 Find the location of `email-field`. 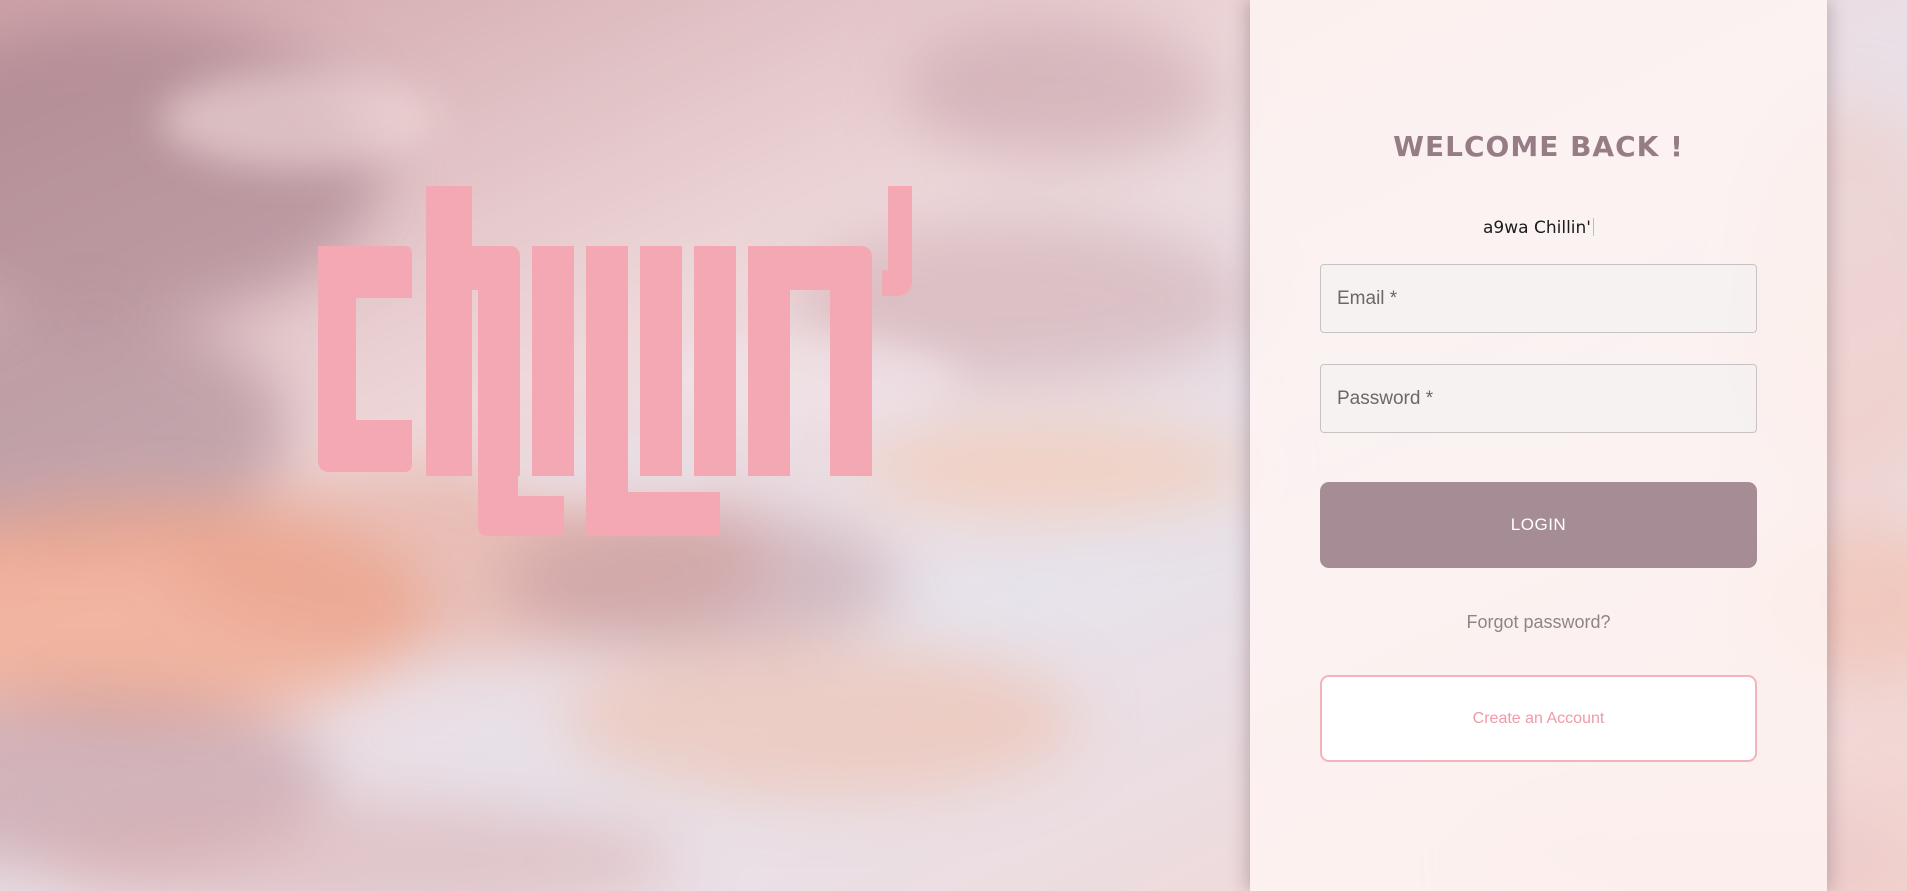

email-field is located at coordinates (1538, 298).